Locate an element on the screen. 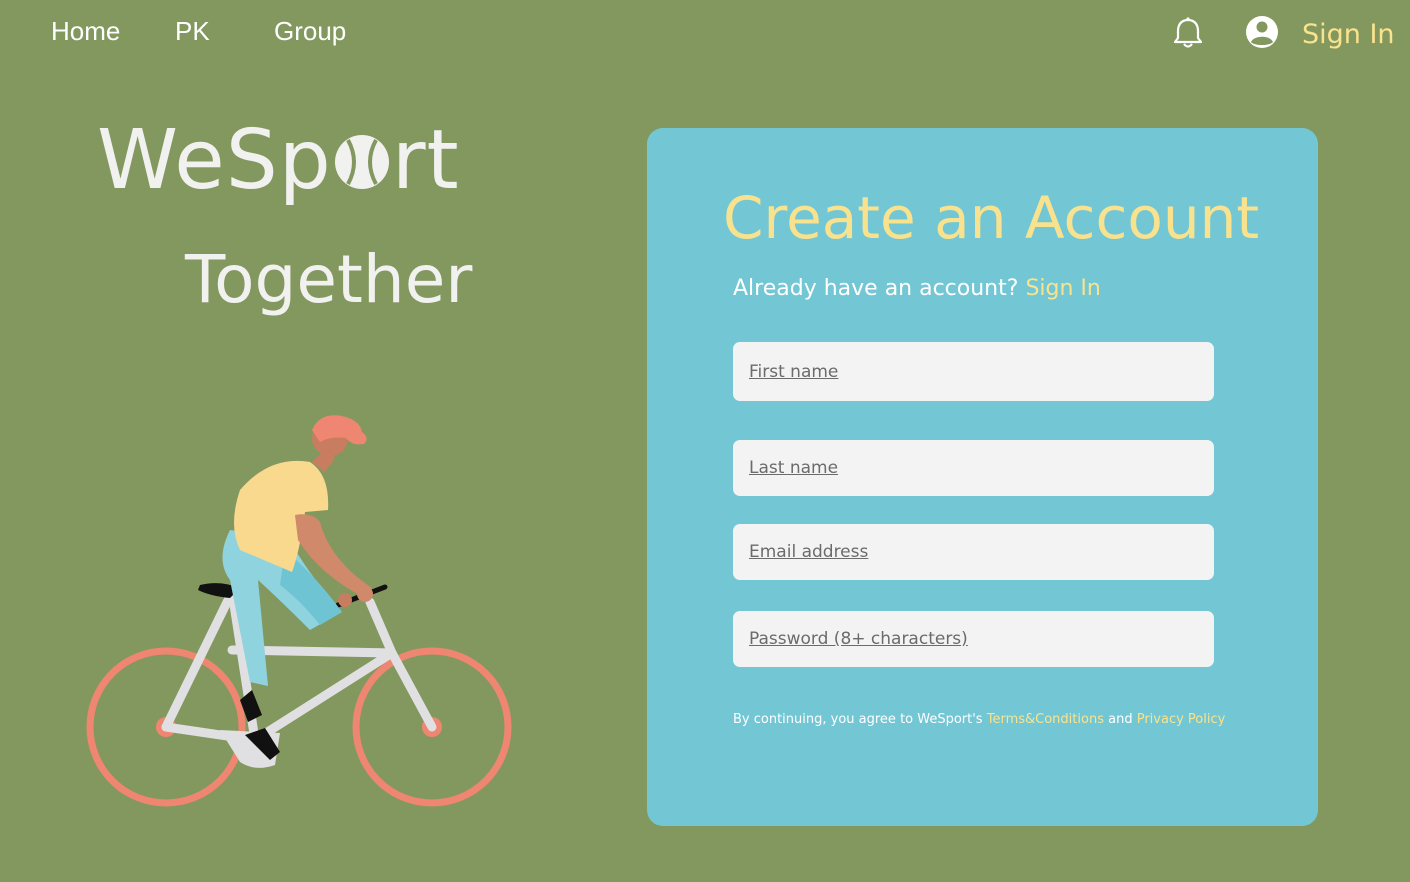  tagline: Together is located at coordinates (329, 279).